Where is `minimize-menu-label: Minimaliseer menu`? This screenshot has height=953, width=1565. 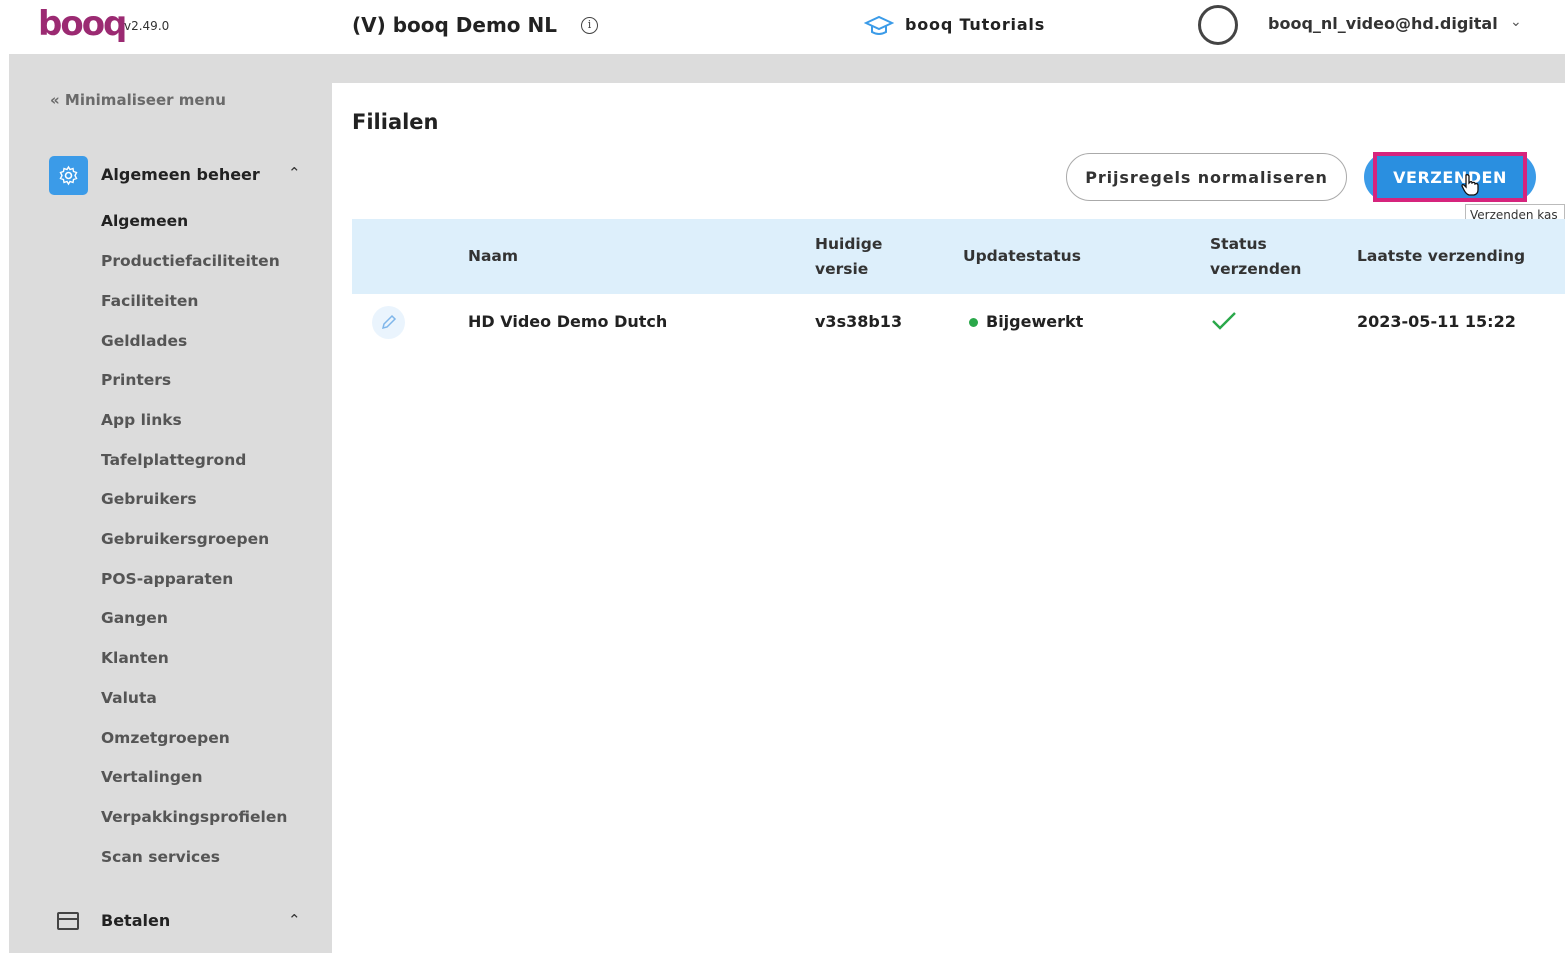 minimize-menu-label: Minimaliseer menu is located at coordinates (145, 100).